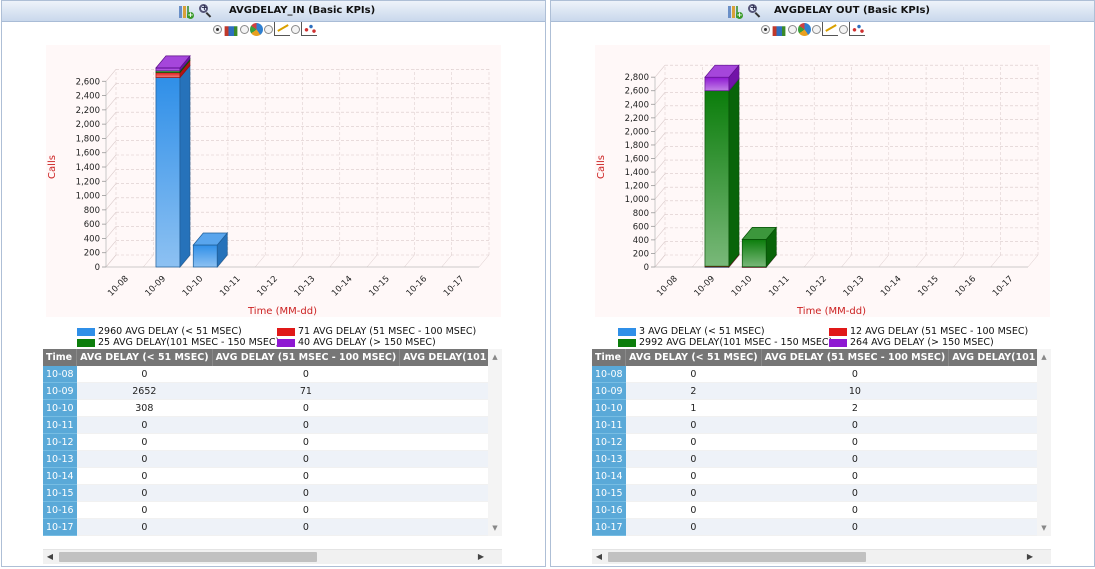 This screenshot has width=1095, height=569. What do you see at coordinates (814, 391) in the screenshot?
I see `table-row: 10-092102588` at bounding box center [814, 391].